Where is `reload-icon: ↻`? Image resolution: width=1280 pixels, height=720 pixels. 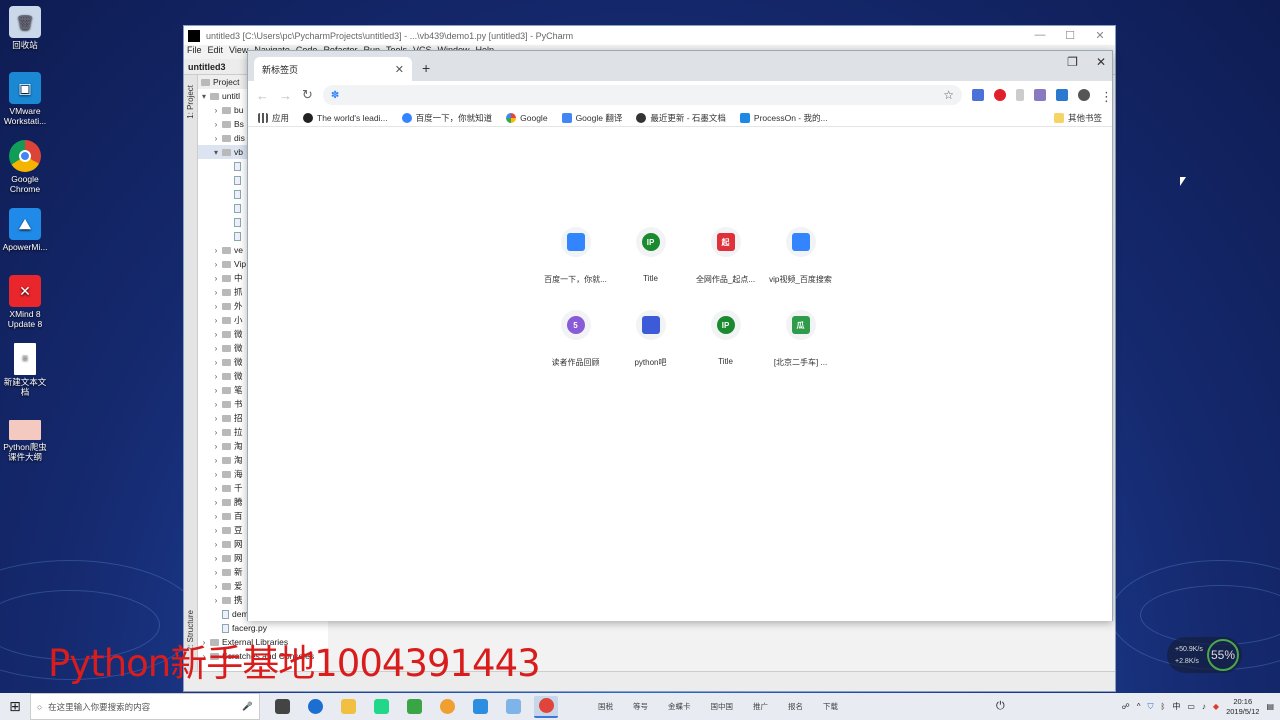 reload-icon: ↻ is located at coordinates (307, 95).